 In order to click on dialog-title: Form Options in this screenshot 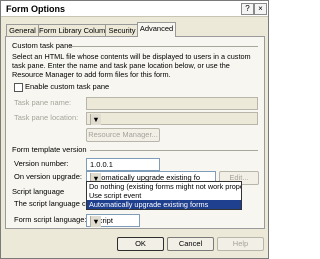, I will do `click(35, 9)`.